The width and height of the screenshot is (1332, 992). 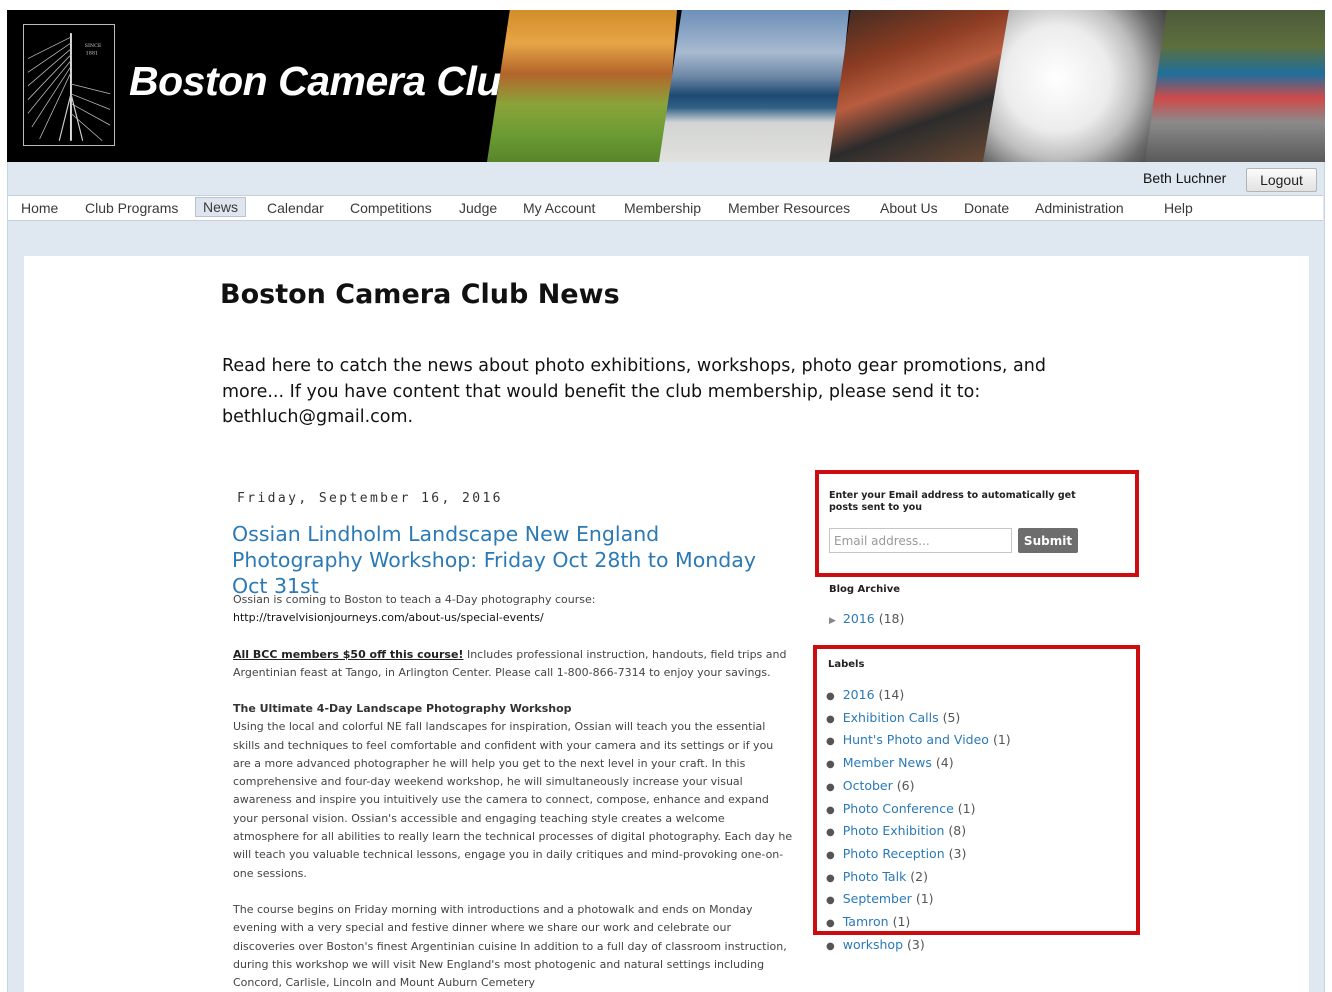 I want to click on highlight-box-subscribe, so click(x=977, y=523).